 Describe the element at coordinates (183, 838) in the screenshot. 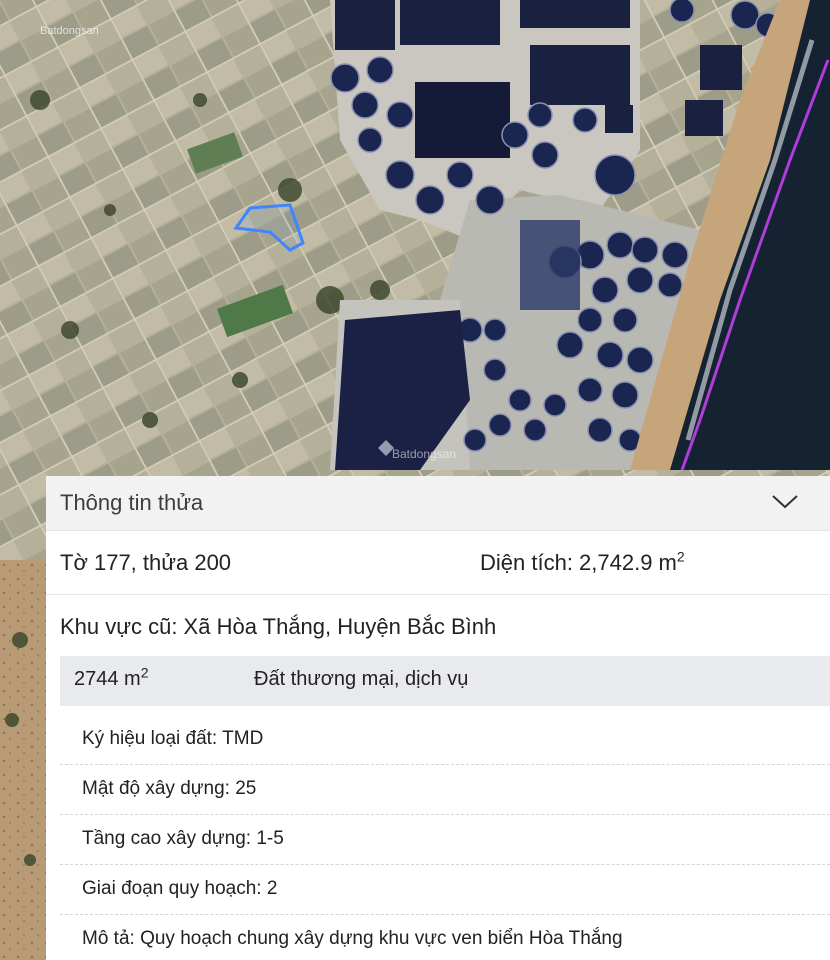

I see `detail-floors: Tầng cao xây dựng: 1-5` at that location.